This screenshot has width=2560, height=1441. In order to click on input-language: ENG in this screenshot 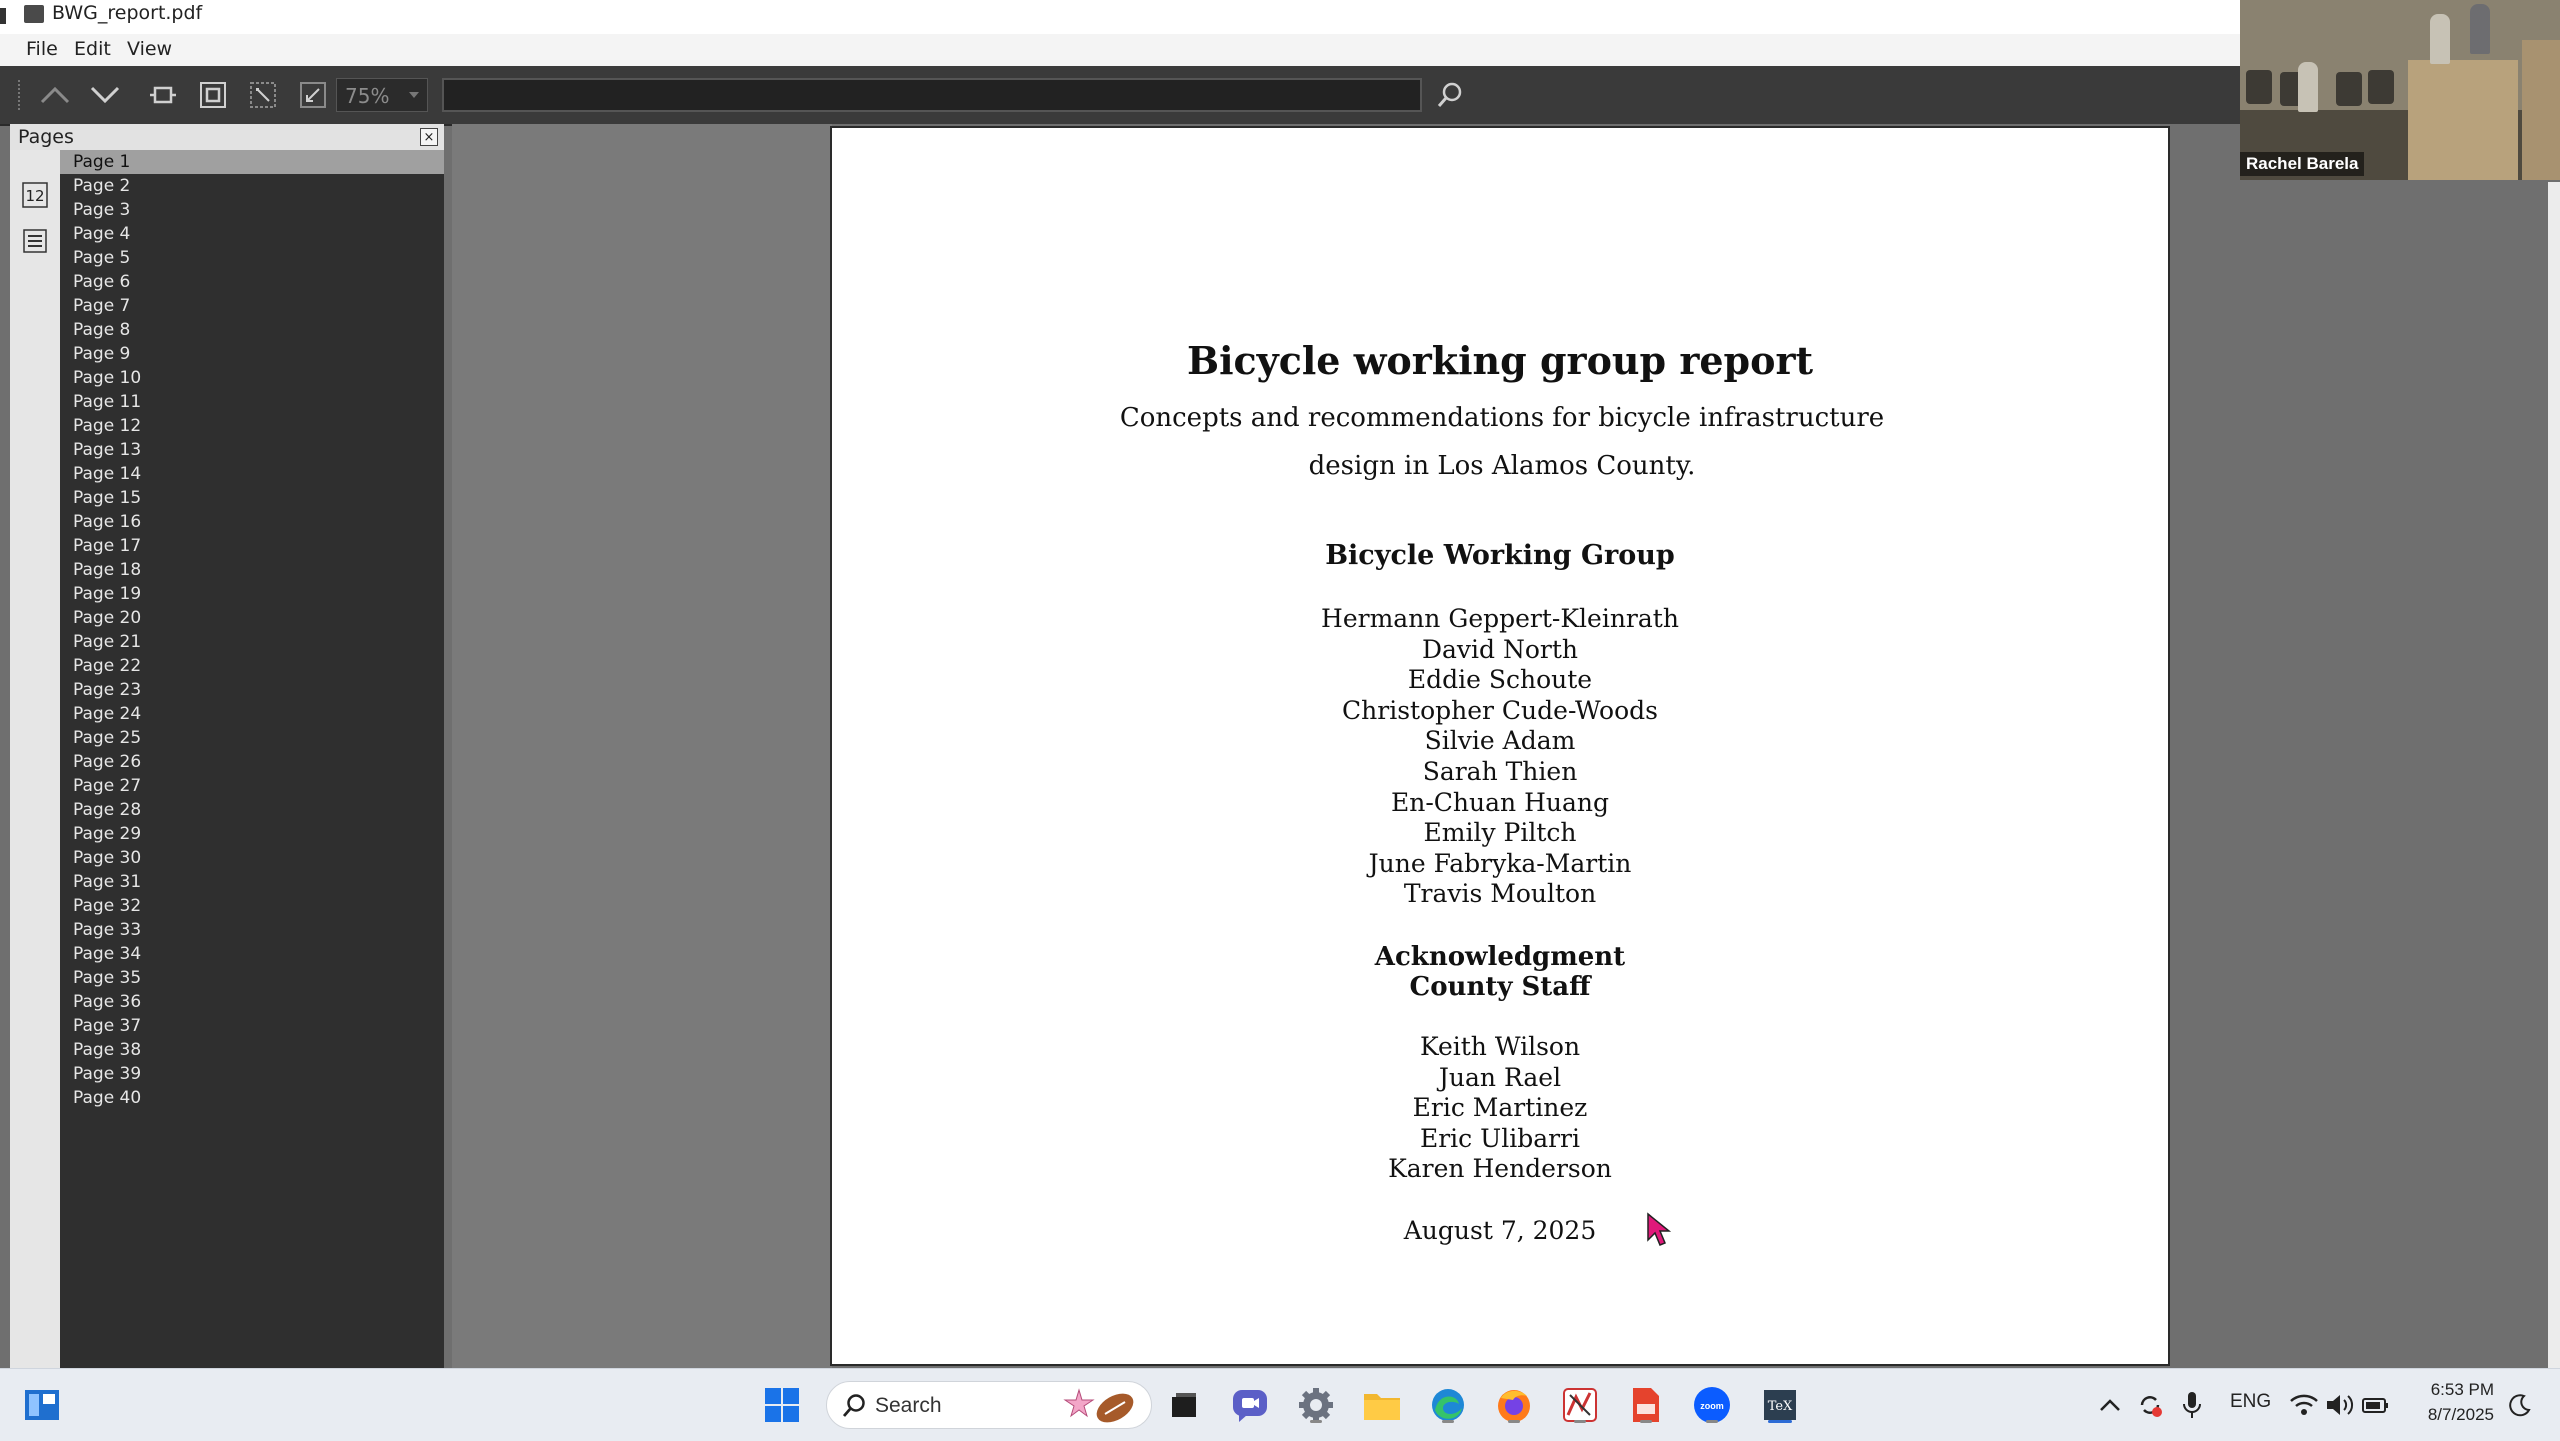, I will do `click(2250, 1402)`.